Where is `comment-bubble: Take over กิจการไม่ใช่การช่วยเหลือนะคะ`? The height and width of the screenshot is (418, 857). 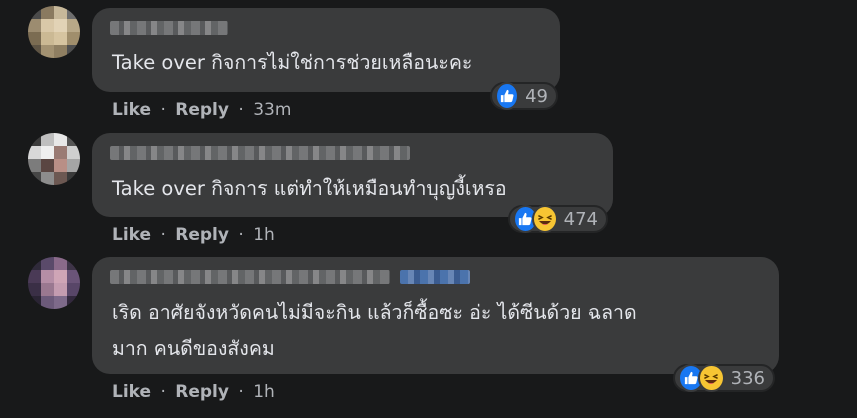 comment-bubble: Take over กิจการไม่ใช่การช่วยเหลือนะคะ is located at coordinates (326, 50).